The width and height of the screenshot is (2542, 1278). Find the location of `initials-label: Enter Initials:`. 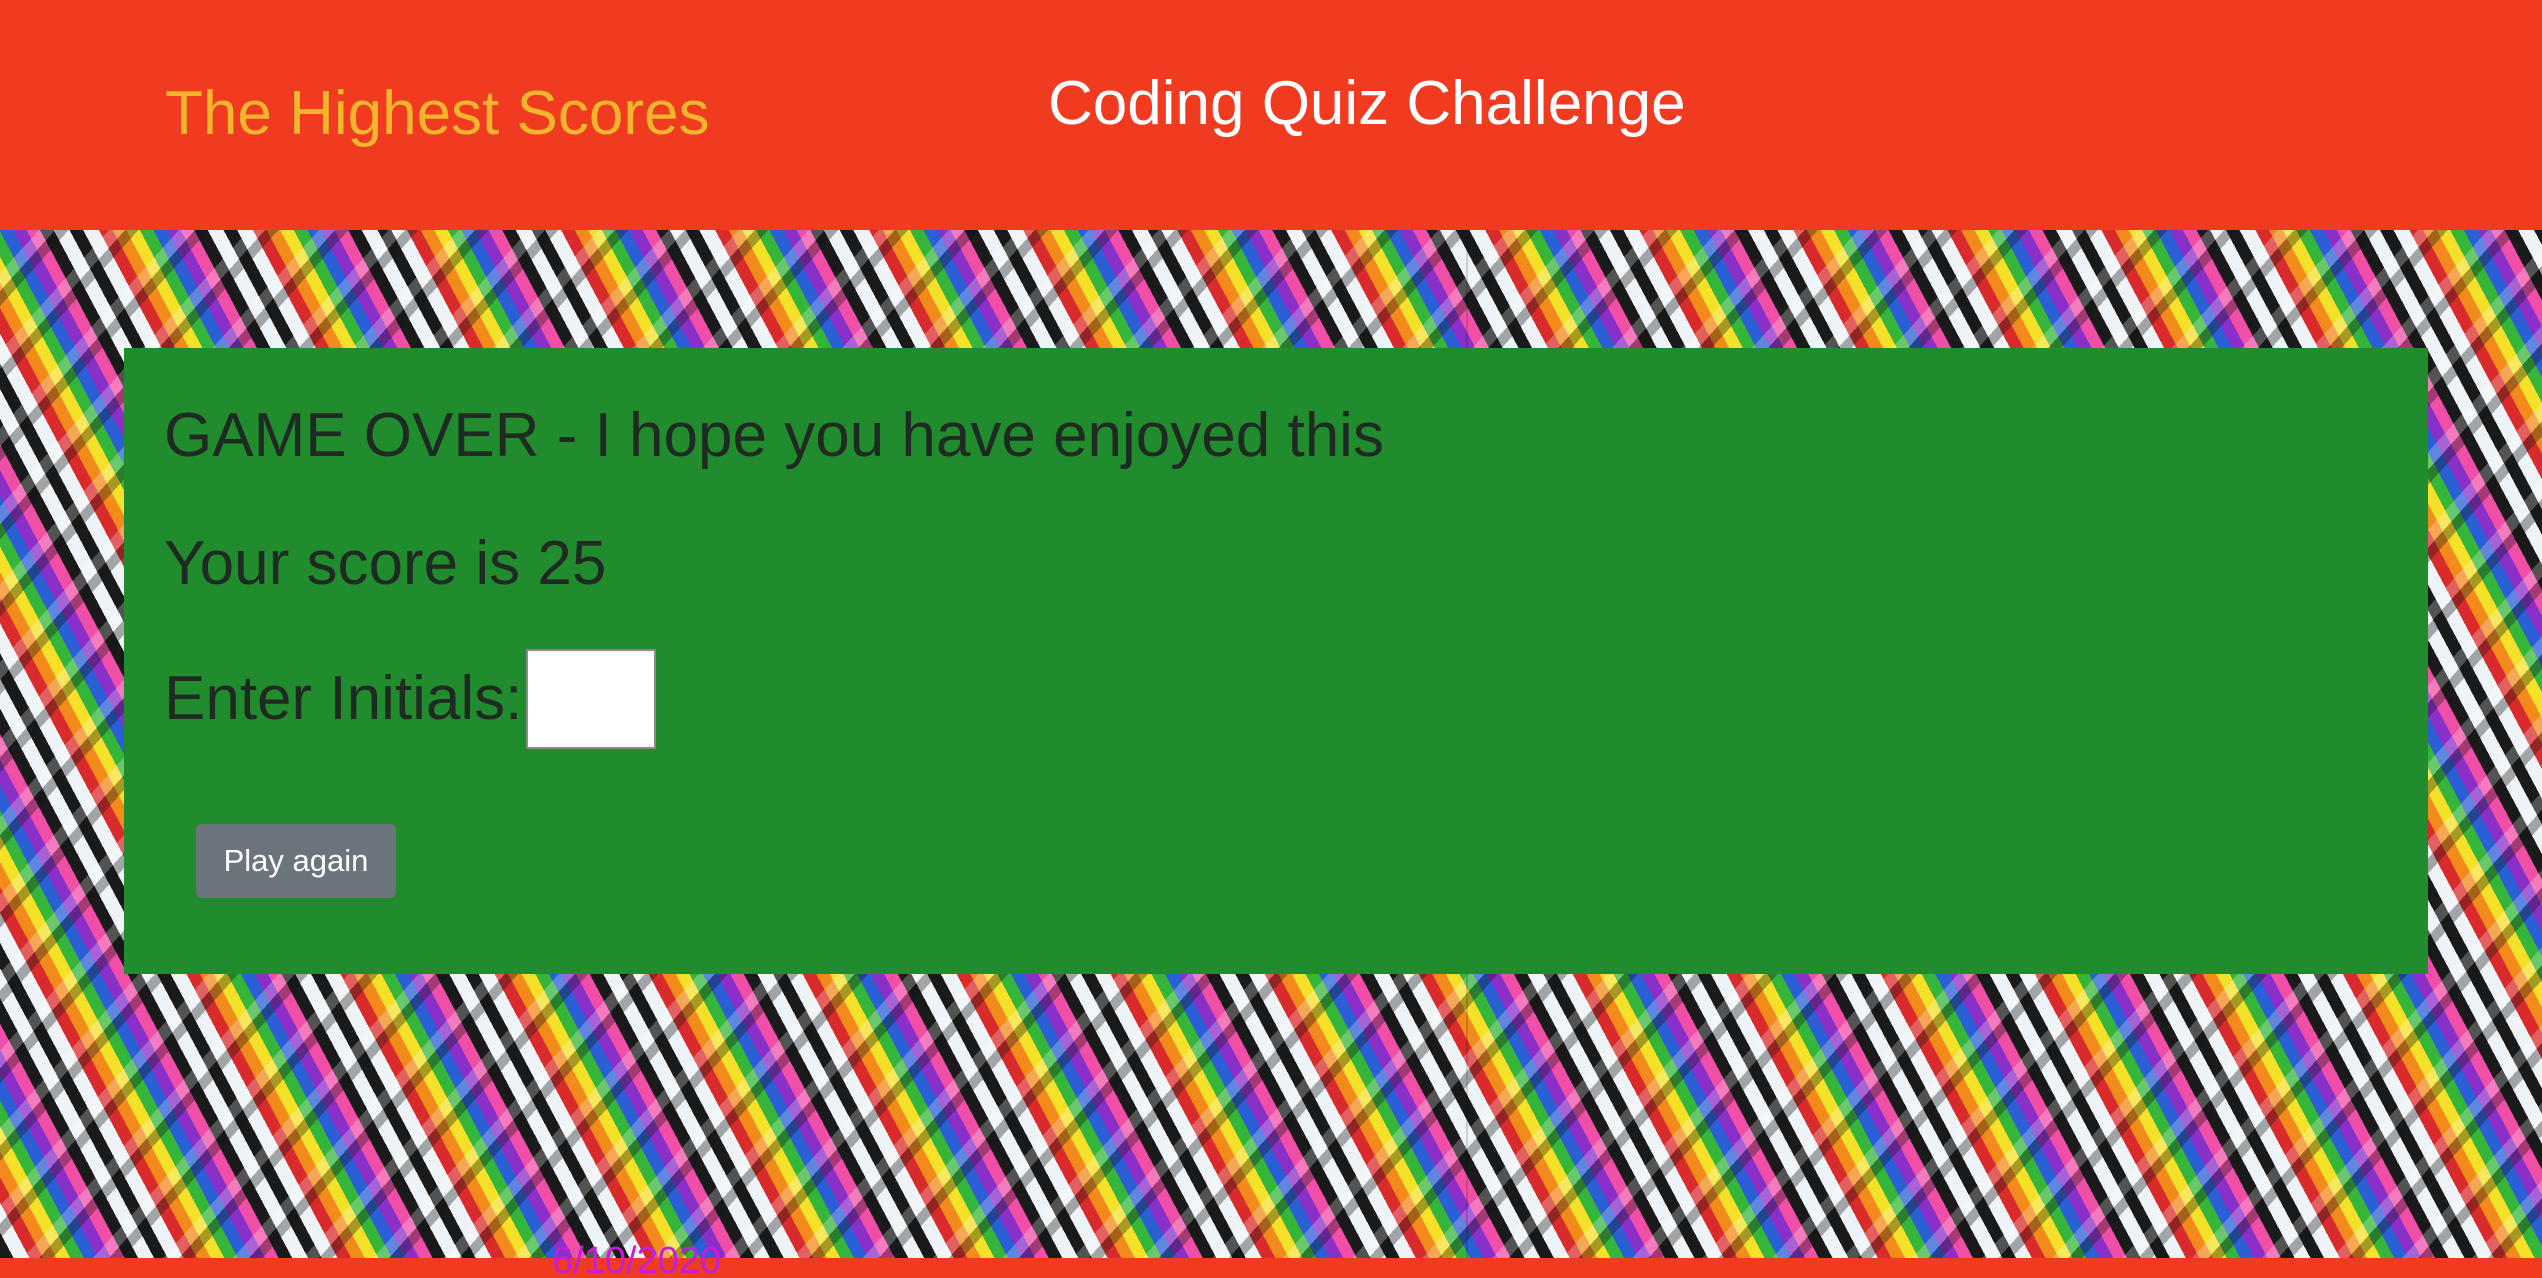

initials-label: Enter Initials: is located at coordinates (343, 698).